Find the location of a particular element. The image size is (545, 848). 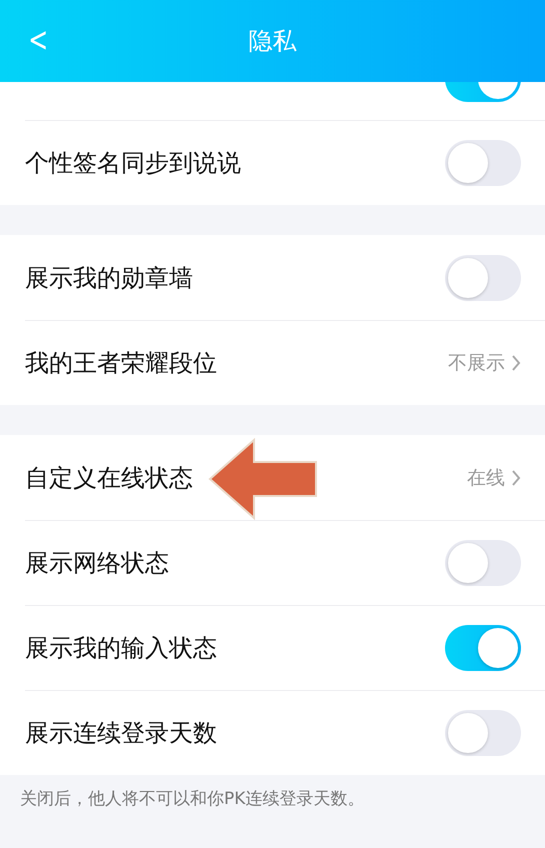

setting-value: 不展示 is located at coordinates (476, 363).